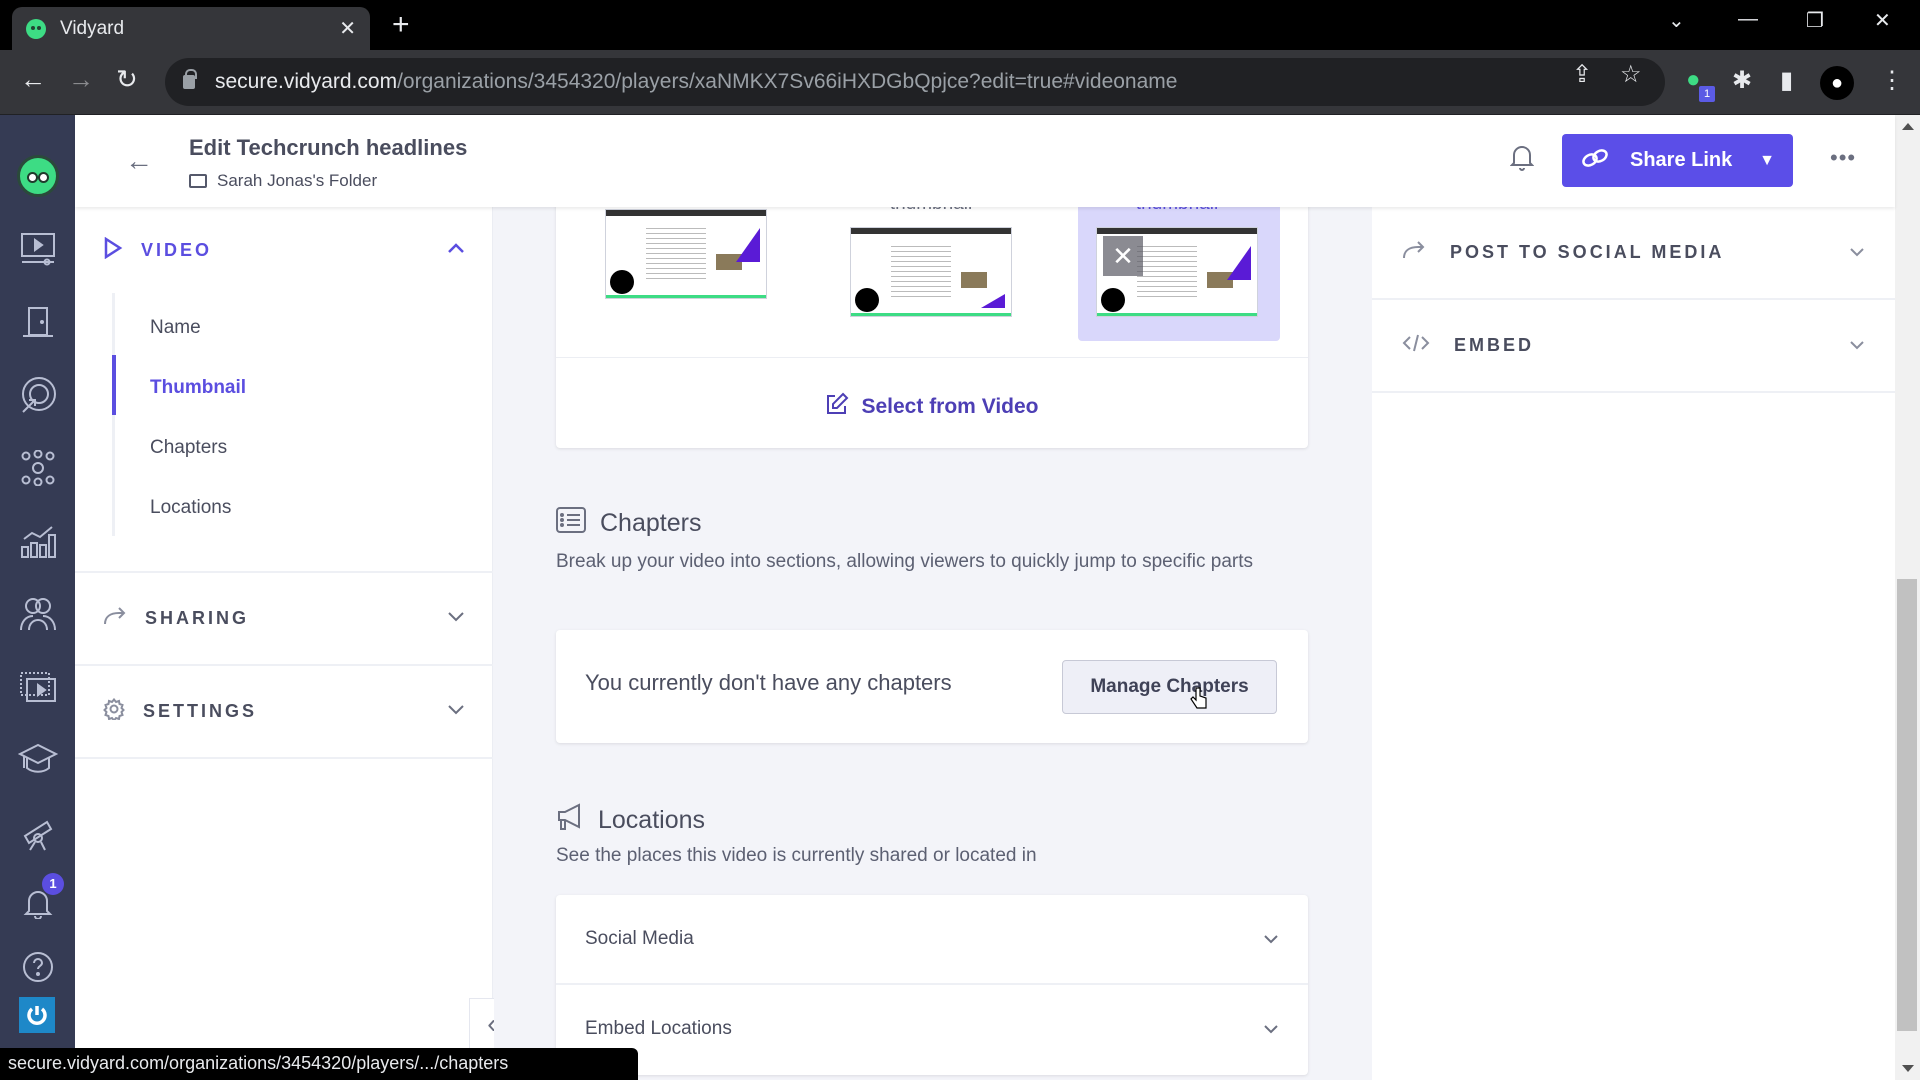  Describe the element at coordinates (1907, 805) in the screenshot. I see `scrollbar-thumb` at that location.